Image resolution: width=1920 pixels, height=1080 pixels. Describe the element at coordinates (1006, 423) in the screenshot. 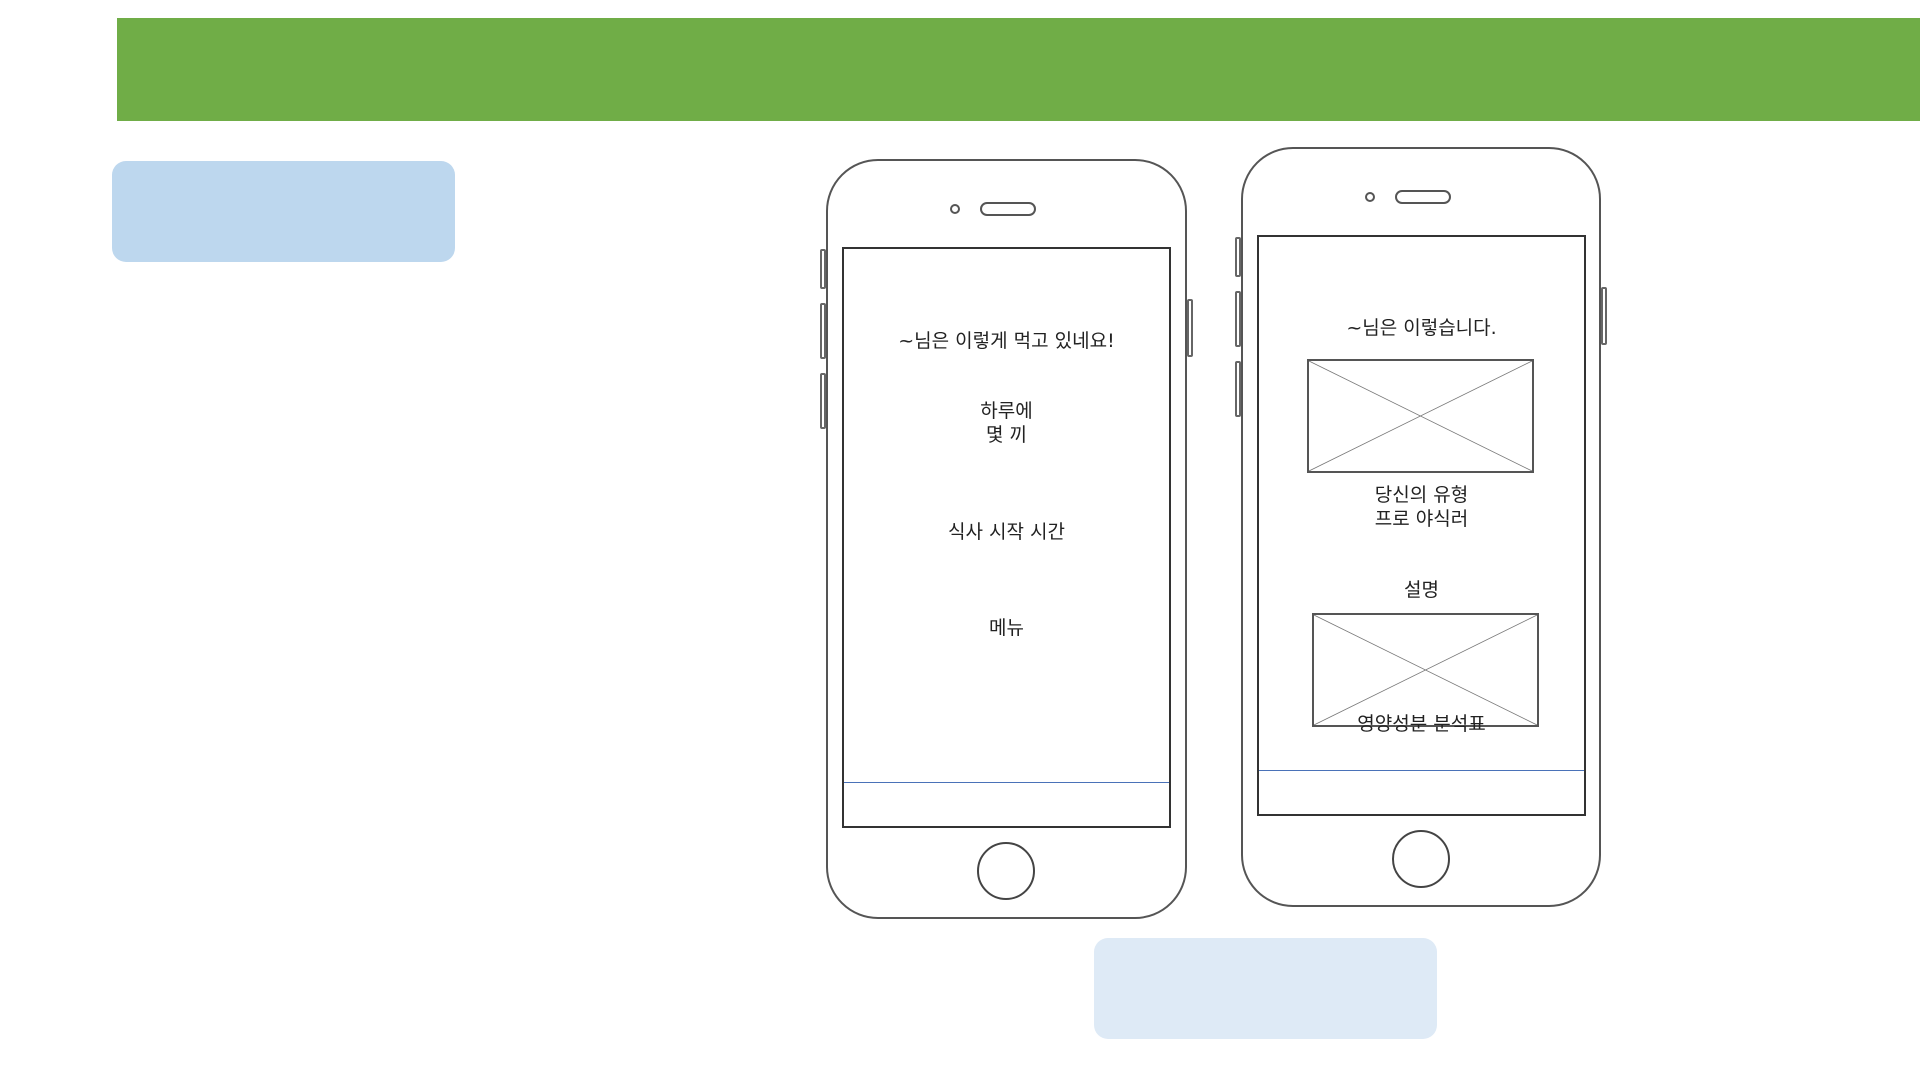

I see `meals-per-day-label: 하루에 몇 끼` at that location.